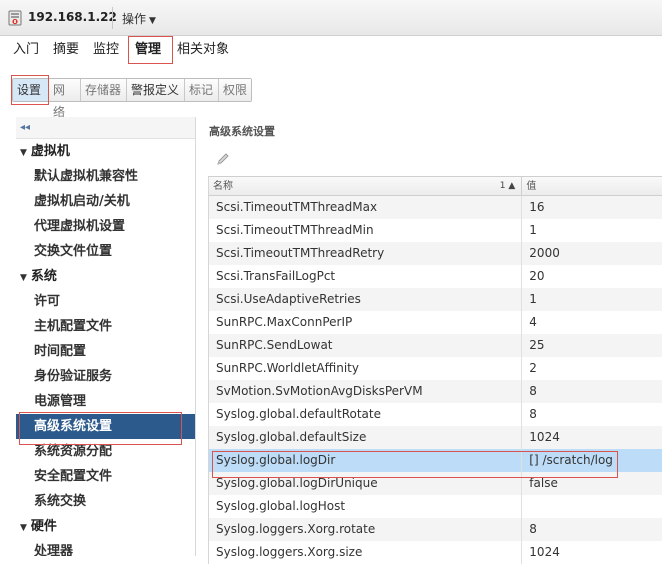  What do you see at coordinates (25, 127) in the screenshot?
I see `double-chevron-left-icon: ◂◂` at bounding box center [25, 127].